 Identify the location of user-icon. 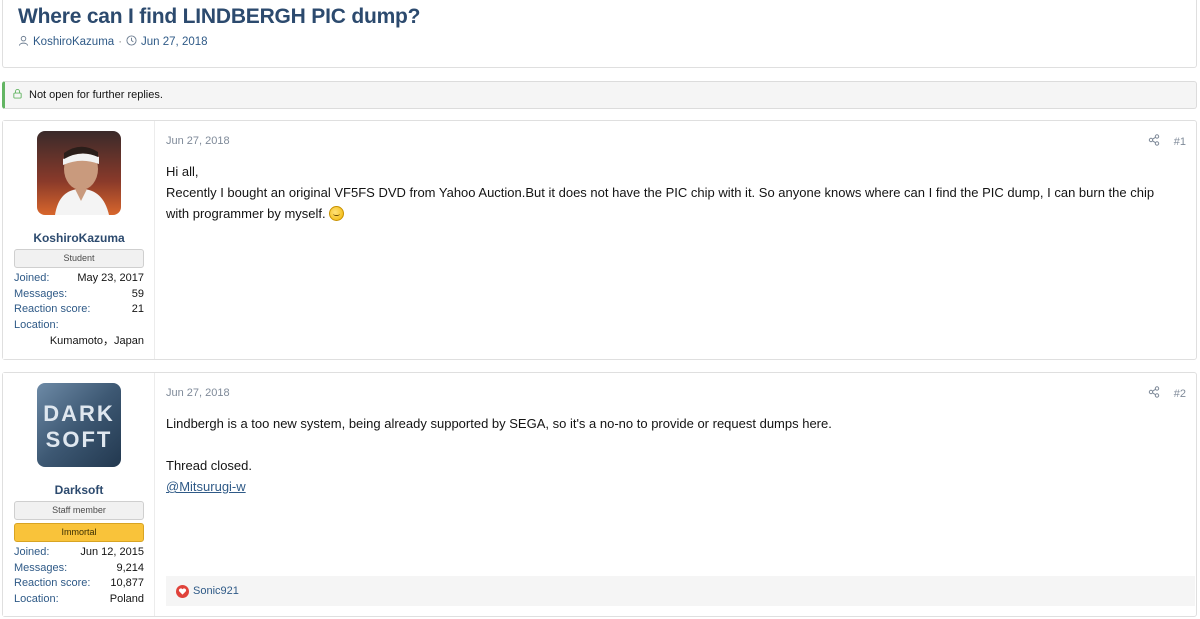
(23, 42).